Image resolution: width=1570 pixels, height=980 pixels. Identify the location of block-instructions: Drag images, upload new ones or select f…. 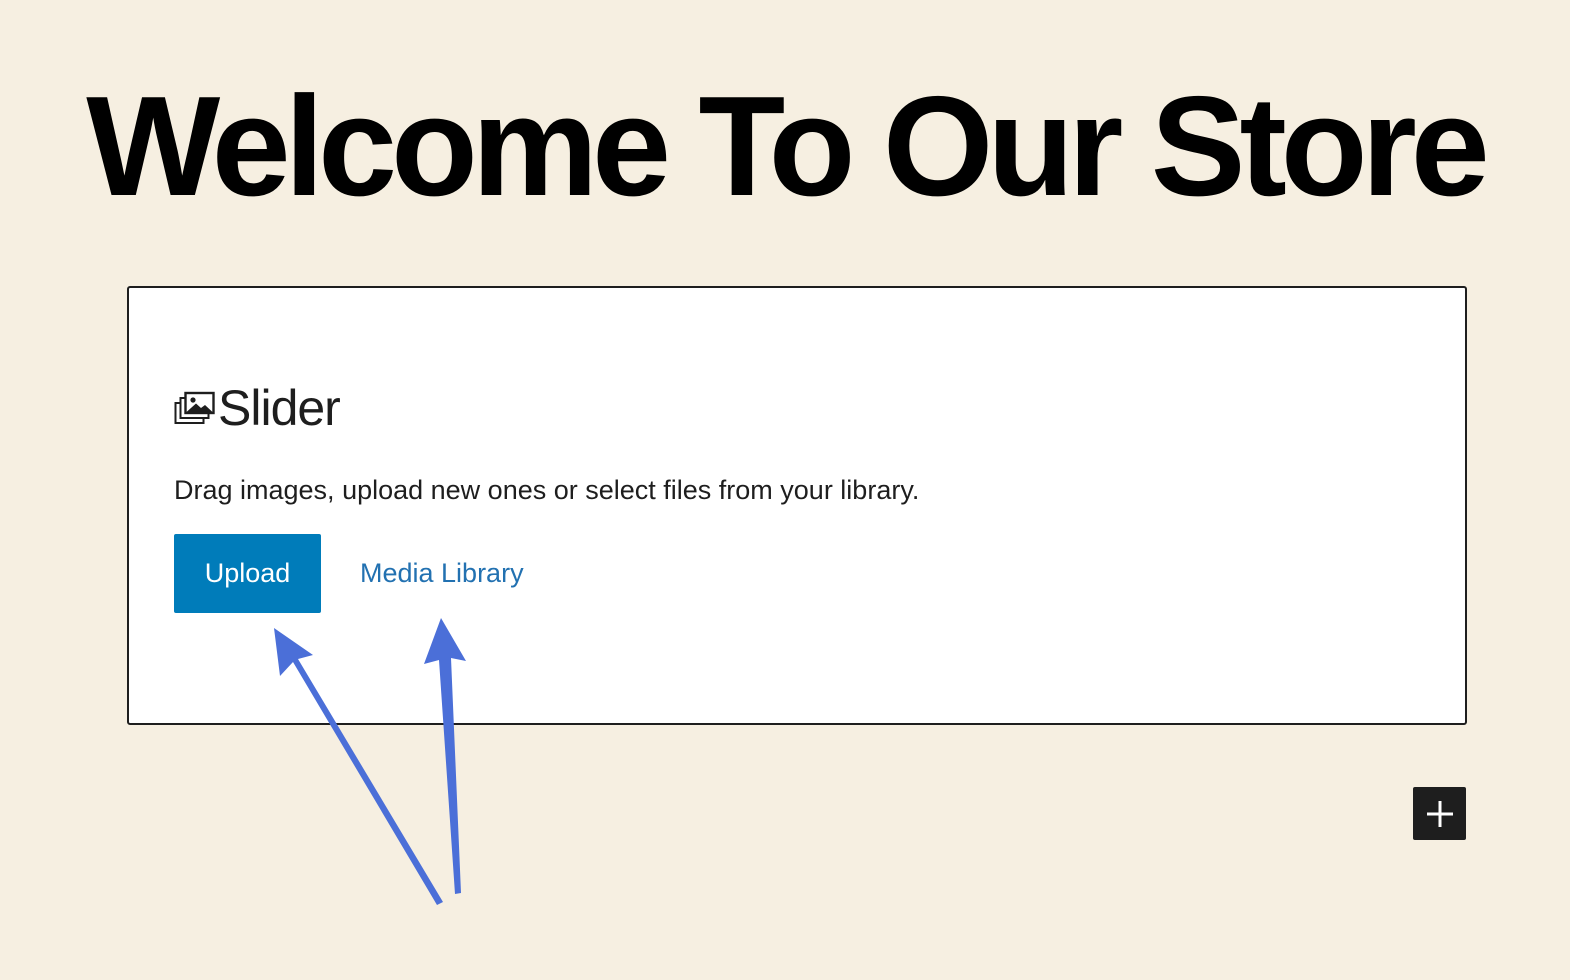
(547, 490).